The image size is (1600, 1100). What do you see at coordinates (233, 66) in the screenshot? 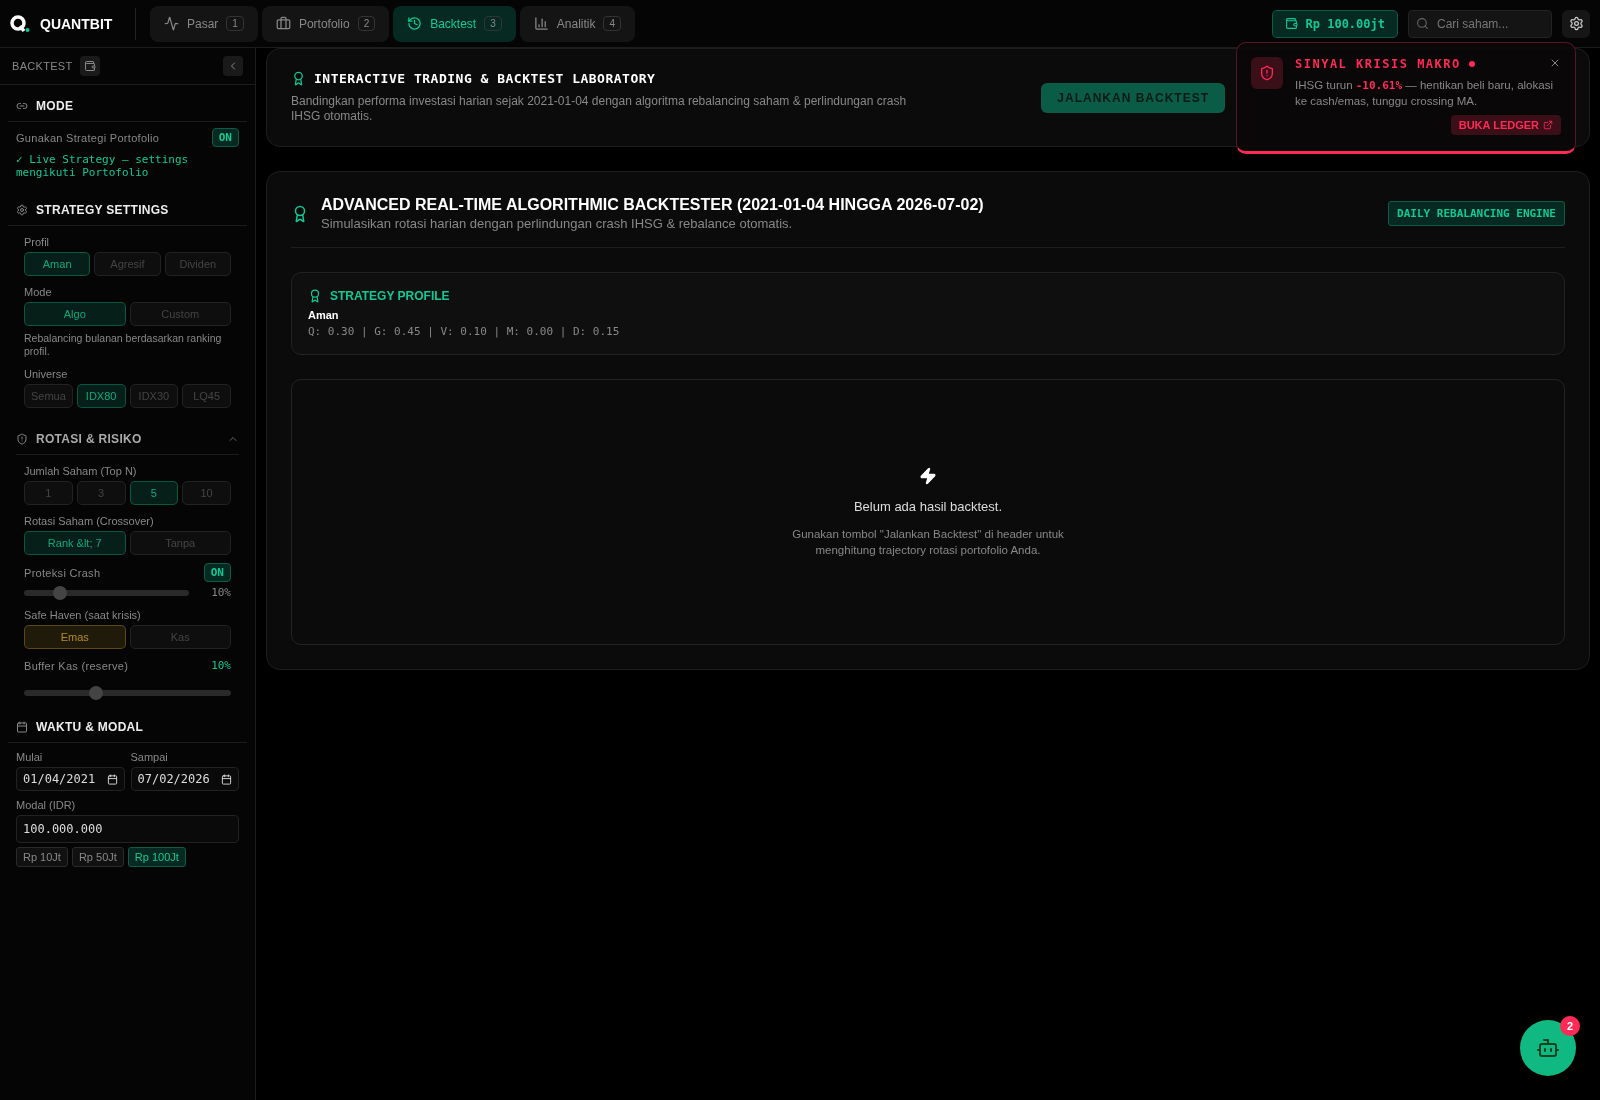
I see `collapse-button` at bounding box center [233, 66].